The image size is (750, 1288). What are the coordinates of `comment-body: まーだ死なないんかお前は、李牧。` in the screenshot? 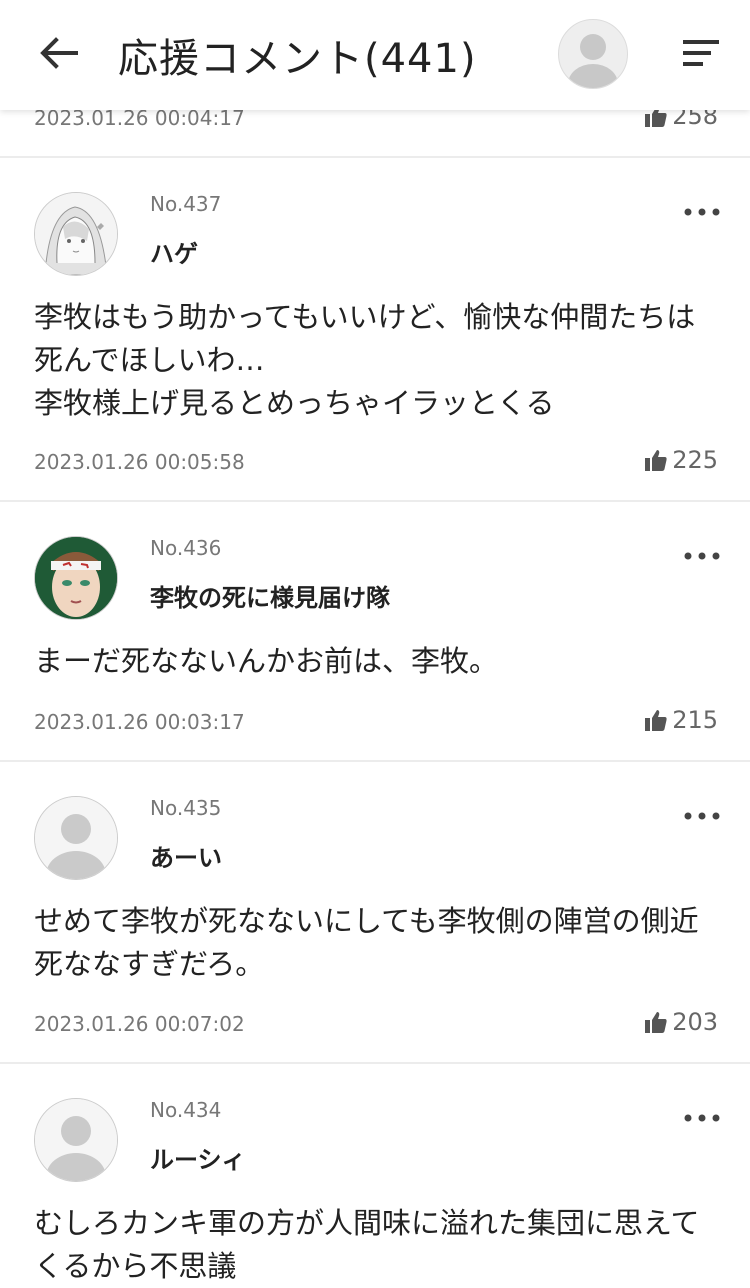 It's located at (379, 661).